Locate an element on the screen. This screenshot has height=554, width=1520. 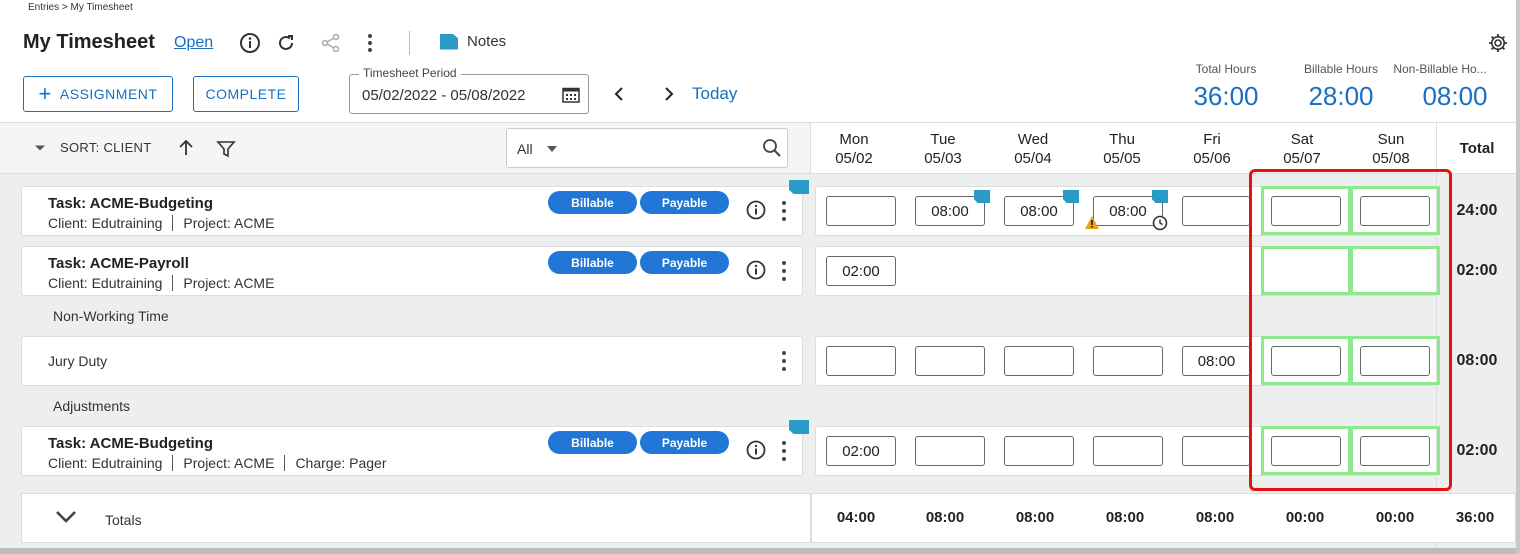
hours-input-fri: 08:00 is located at coordinates (1216, 361).